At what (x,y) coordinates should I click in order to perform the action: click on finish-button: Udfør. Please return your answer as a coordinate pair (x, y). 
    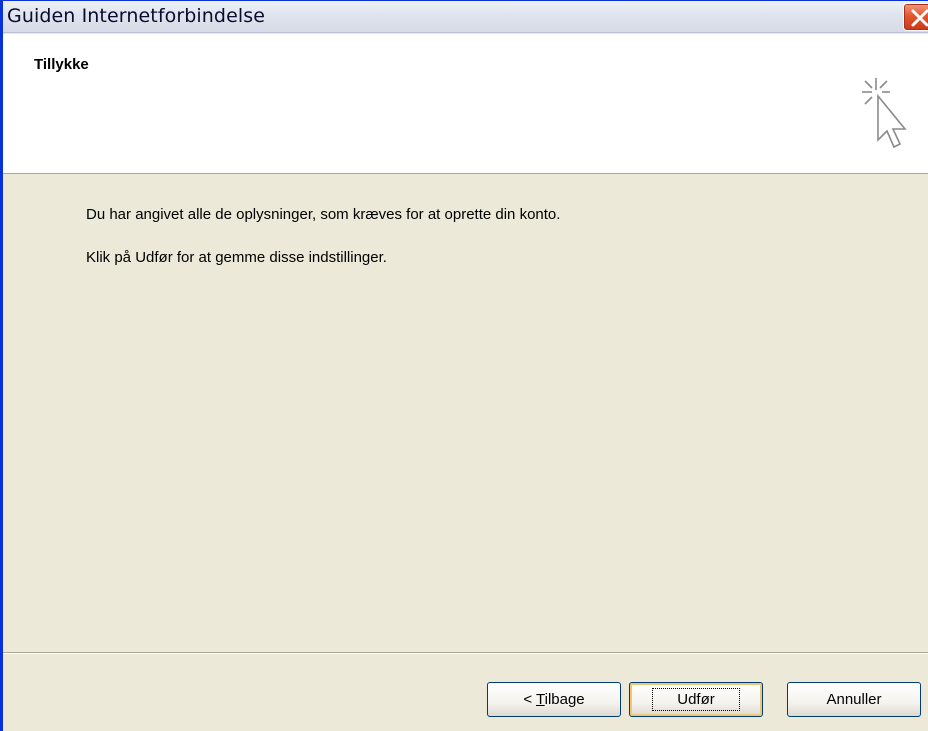
    Looking at the image, I should click on (696, 699).